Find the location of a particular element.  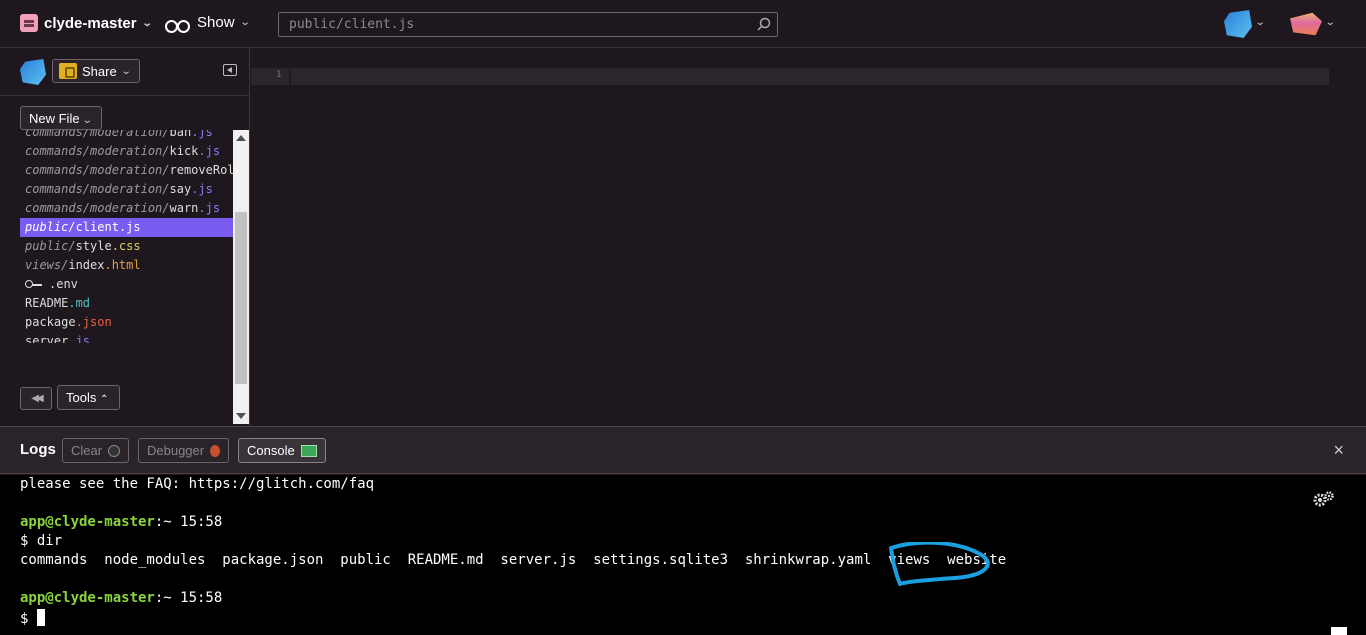

file-dir: views/ is located at coordinates (47, 265).